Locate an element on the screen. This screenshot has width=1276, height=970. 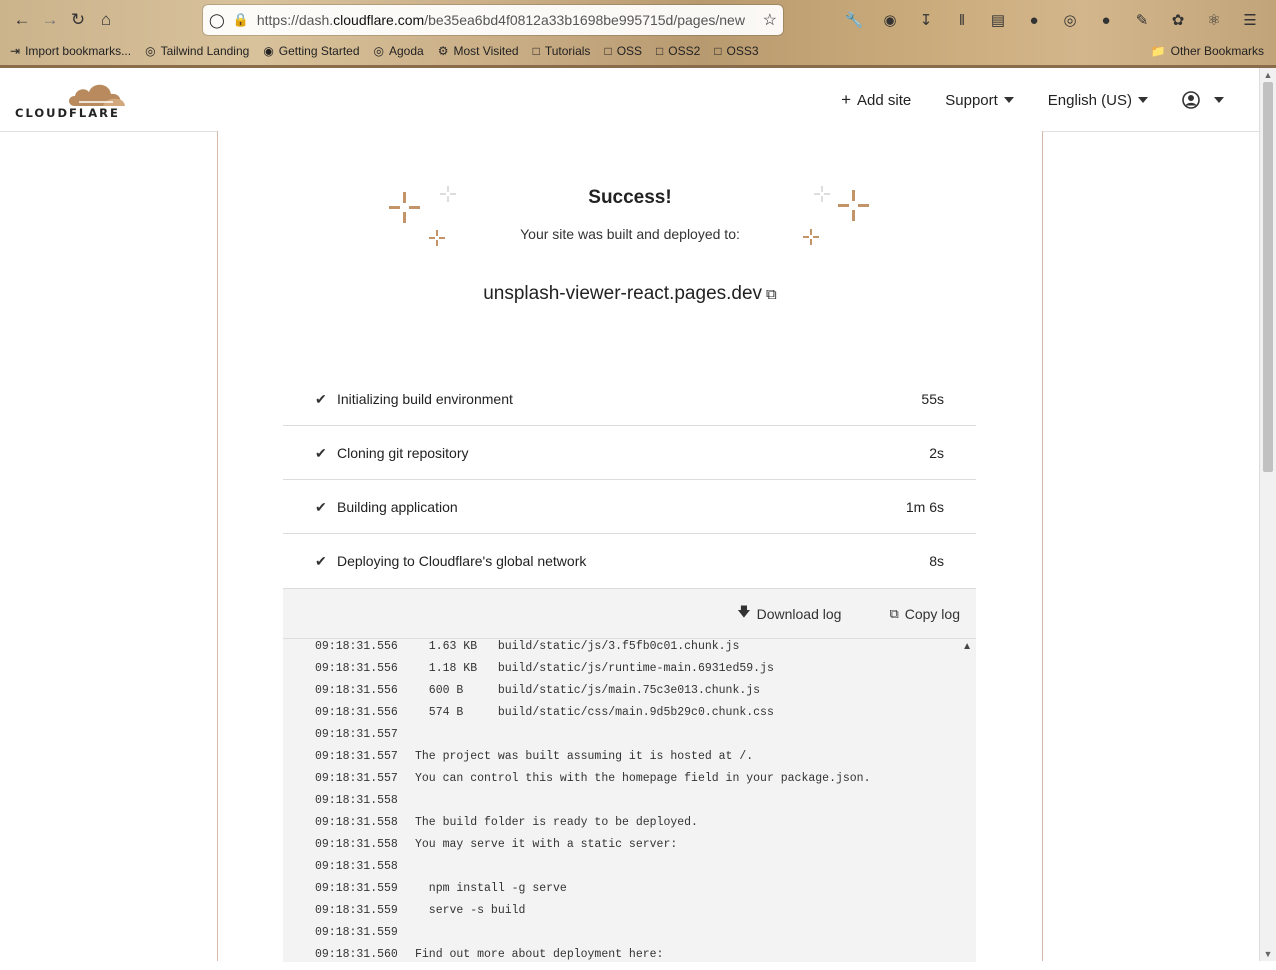
bookmark-label: OSS3 is located at coordinates (742, 51).